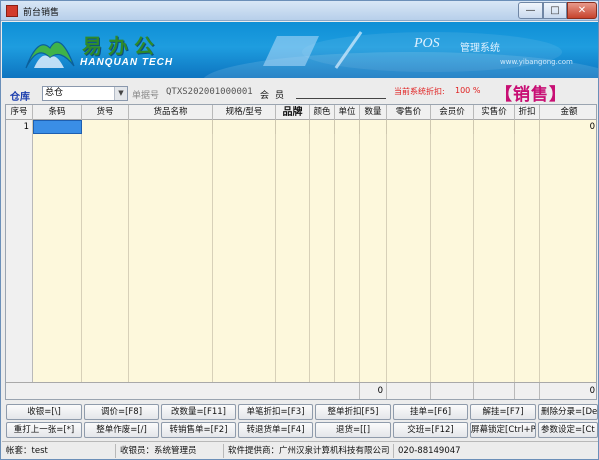  I want to click on member-label: 会员, so click(275, 96).